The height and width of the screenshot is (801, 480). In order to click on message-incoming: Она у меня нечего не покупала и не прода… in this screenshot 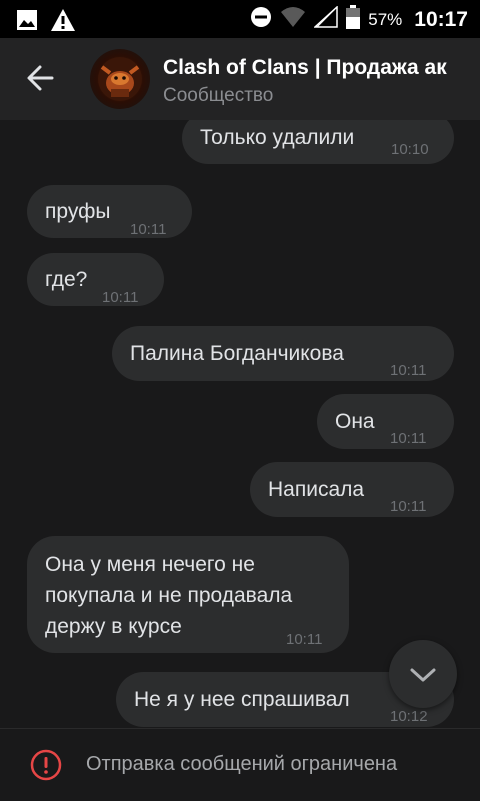, I will do `click(188, 594)`.